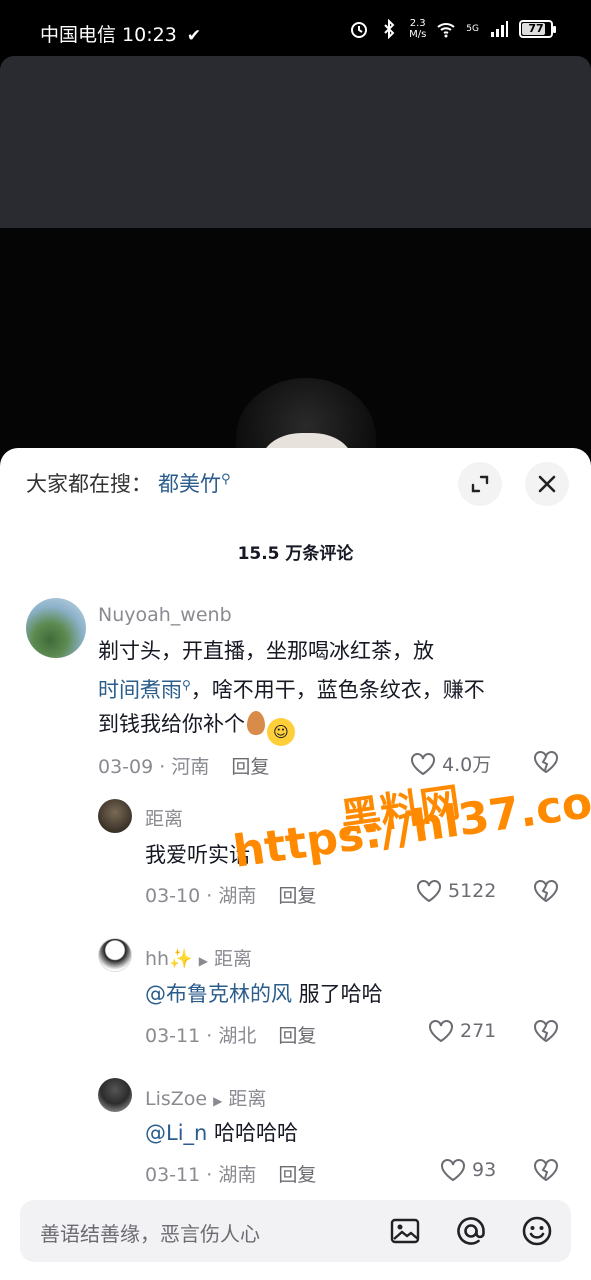  Describe the element at coordinates (231, 1036) in the screenshot. I see `reply-meta: 03-11 · 湖北 回复` at that location.